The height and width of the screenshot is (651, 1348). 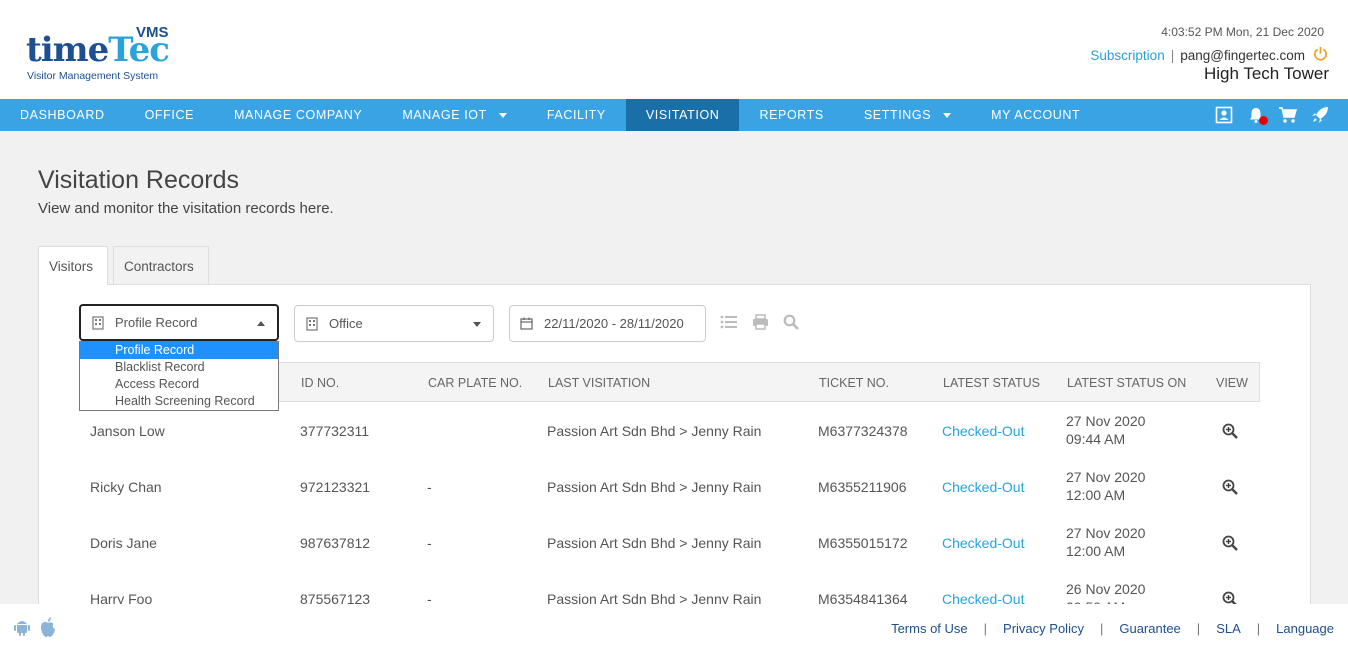 I want to click on nav-icon-group, so click(x=1272, y=115).